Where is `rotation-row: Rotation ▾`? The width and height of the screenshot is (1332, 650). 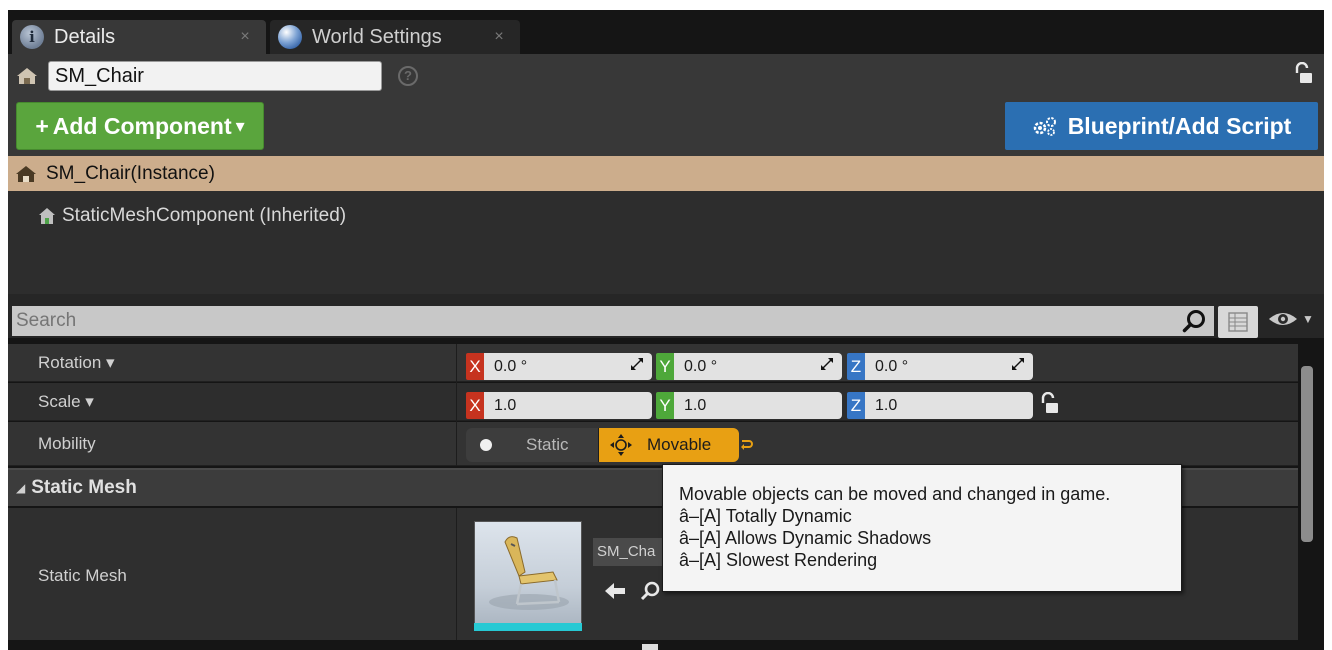 rotation-row: Rotation ▾ is located at coordinates (653, 363).